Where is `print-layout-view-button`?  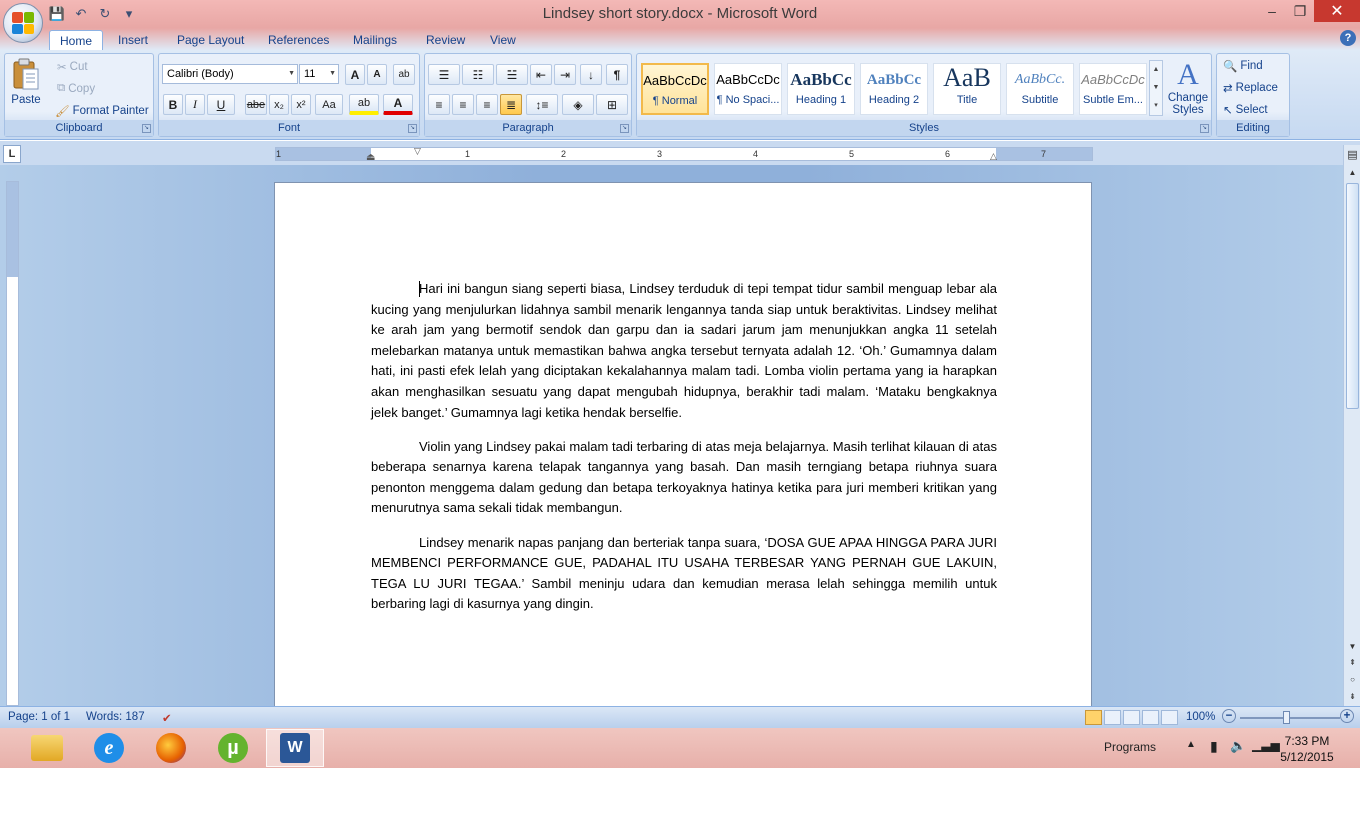
print-layout-view-button is located at coordinates (1093, 717).